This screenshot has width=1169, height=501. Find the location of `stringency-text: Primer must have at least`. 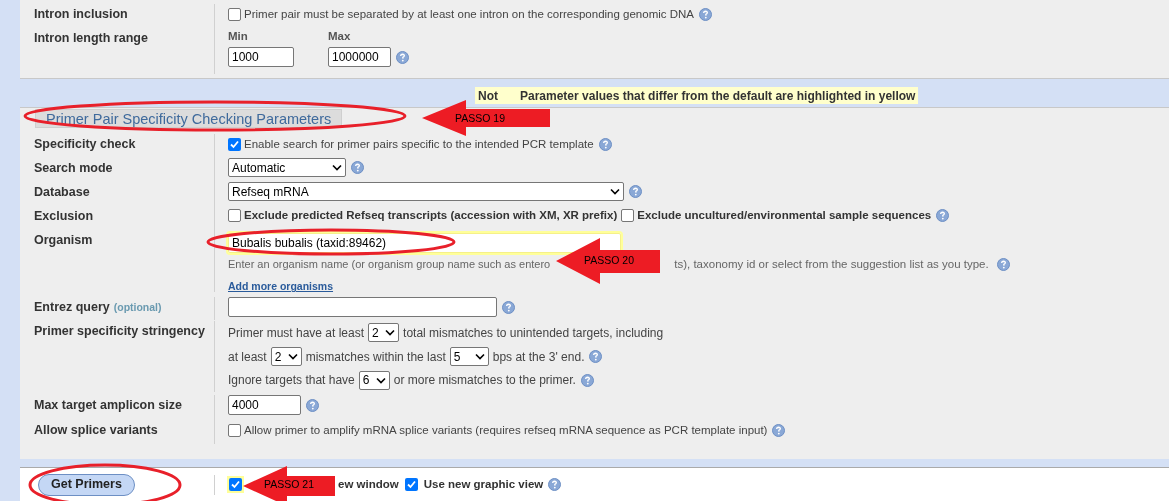

stringency-text: Primer must have at least is located at coordinates (296, 333).